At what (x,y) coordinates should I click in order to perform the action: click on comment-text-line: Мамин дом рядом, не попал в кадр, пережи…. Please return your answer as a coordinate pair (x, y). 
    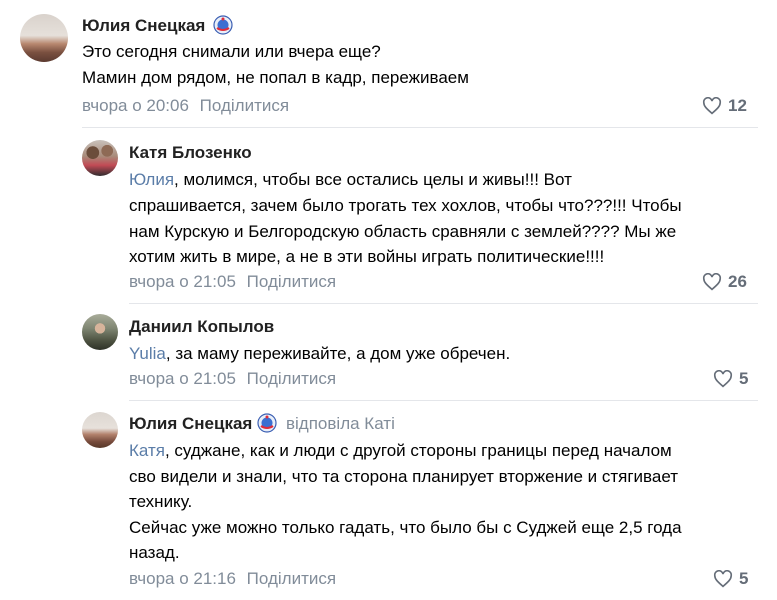
    Looking at the image, I should click on (275, 77).